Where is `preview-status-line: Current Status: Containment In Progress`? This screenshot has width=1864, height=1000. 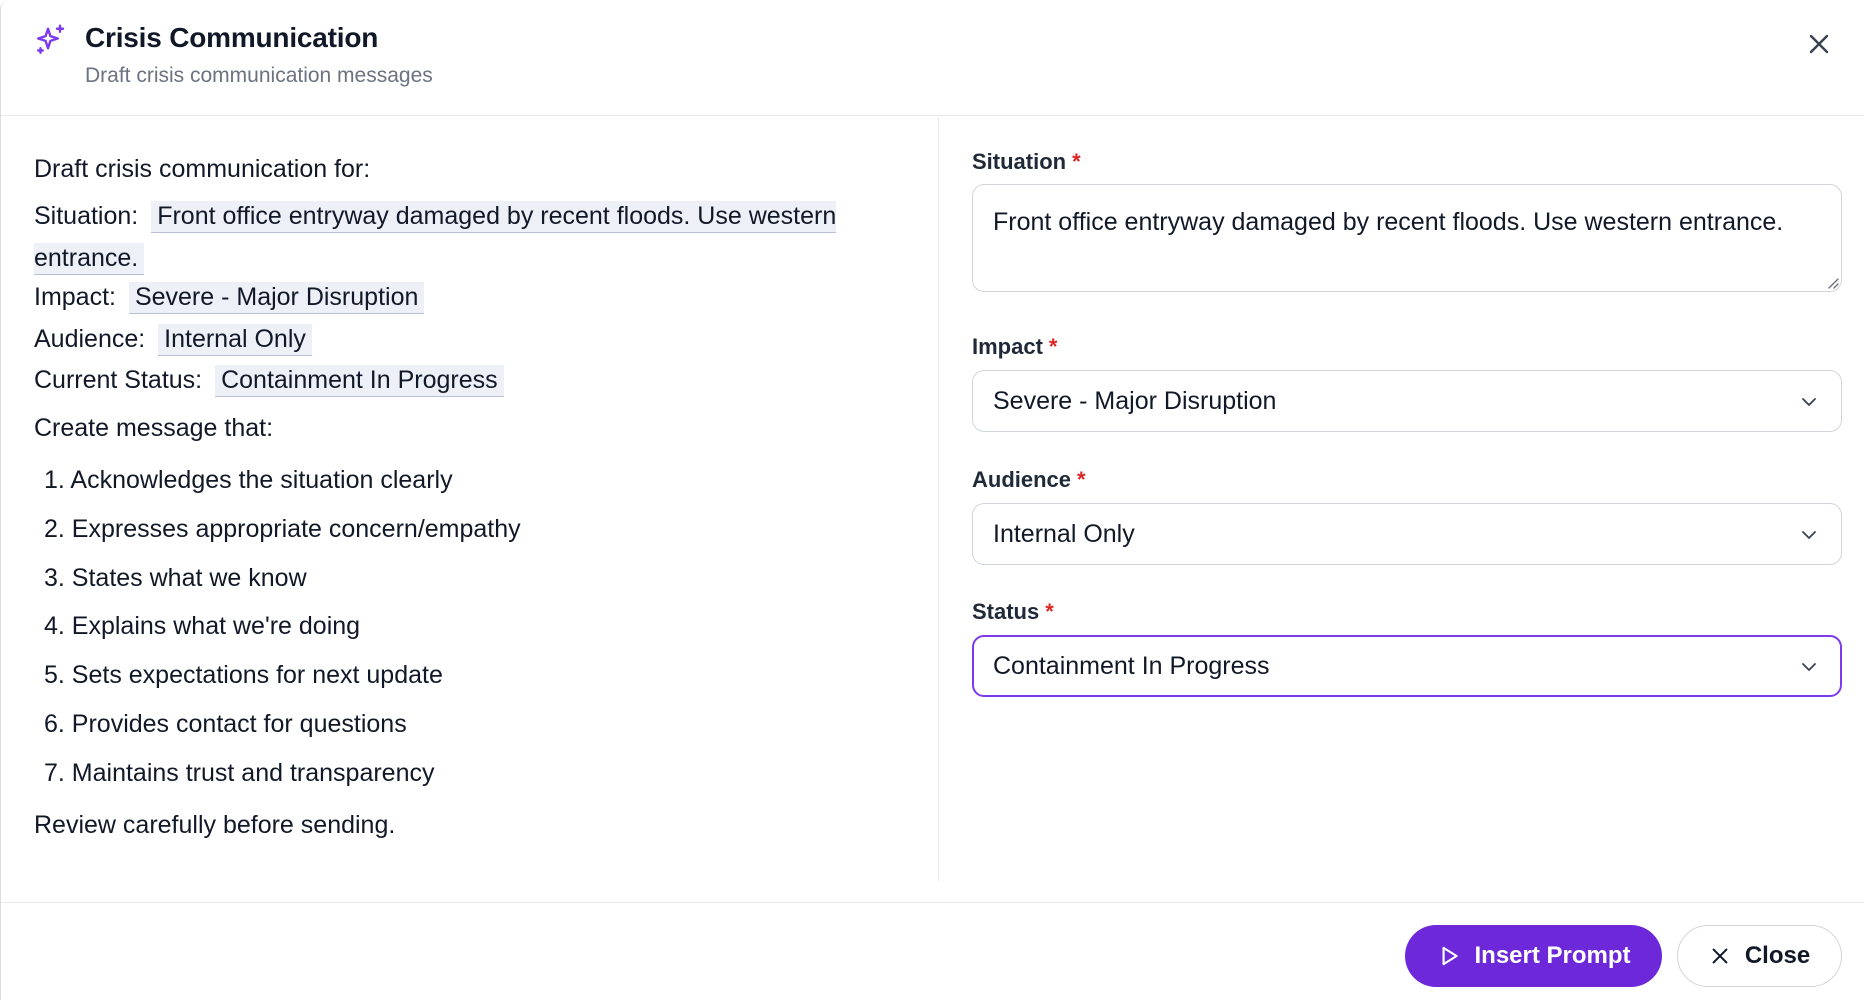 preview-status-line: Current Status: Containment In Progress is located at coordinates (269, 381).